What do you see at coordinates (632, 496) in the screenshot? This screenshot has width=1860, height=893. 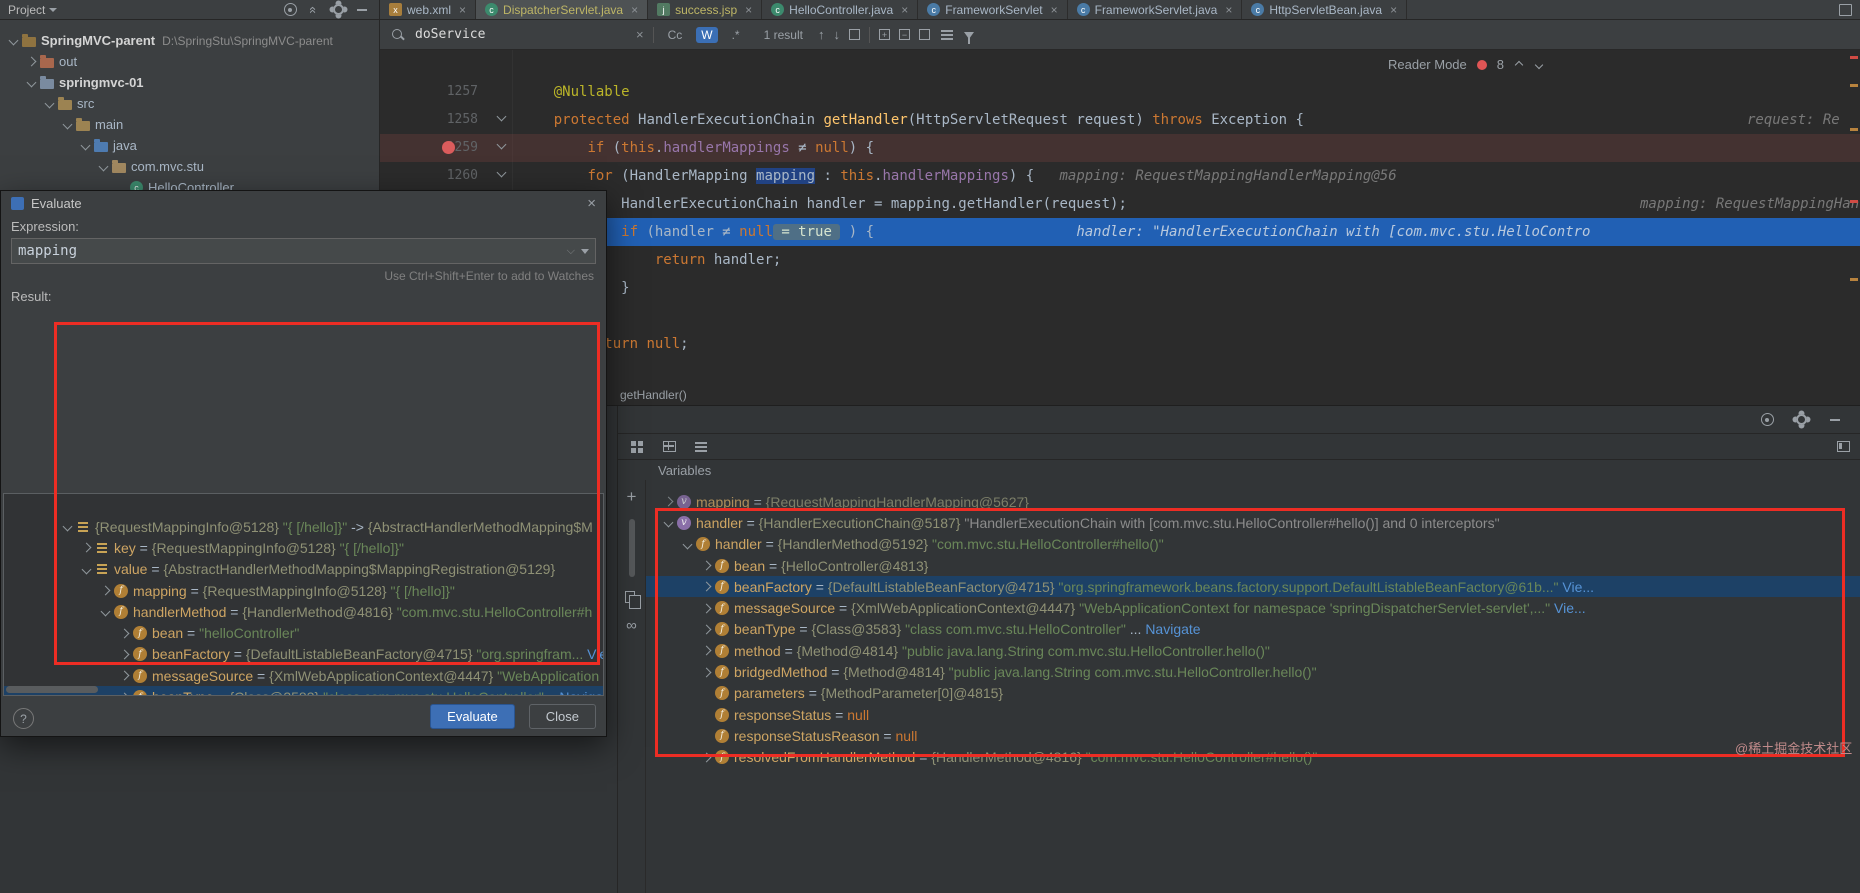 I see `add-watch-icon: +` at bounding box center [632, 496].